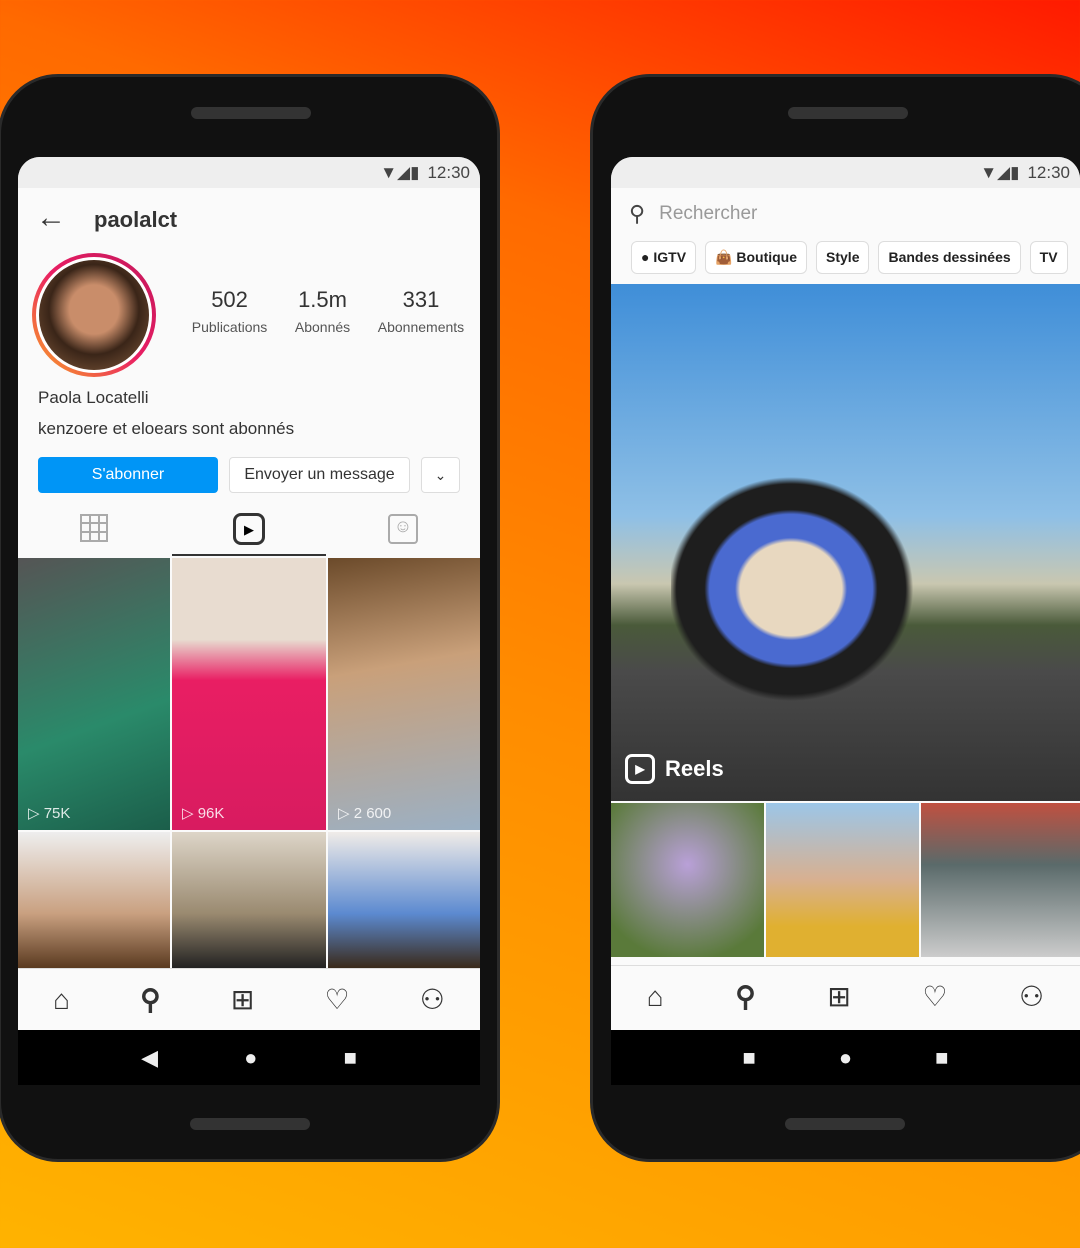 This screenshot has width=1080, height=1248. Describe the element at coordinates (93, 397) in the screenshot. I see `profile-name: Paola Locatelli` at that location.